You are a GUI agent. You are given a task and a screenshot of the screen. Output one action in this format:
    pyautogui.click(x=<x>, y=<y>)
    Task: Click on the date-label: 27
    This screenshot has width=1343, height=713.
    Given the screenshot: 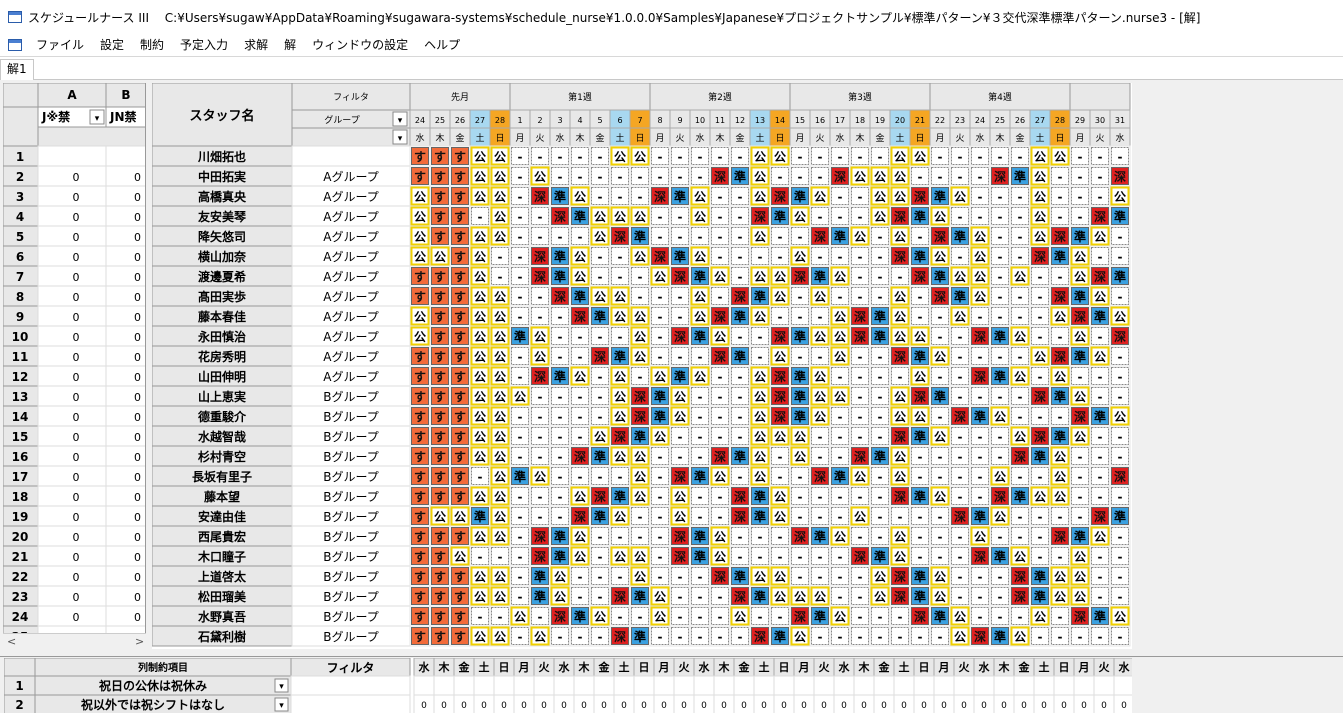 What is the action you would take?
    pyautogui.click(x=480, y=120)
    